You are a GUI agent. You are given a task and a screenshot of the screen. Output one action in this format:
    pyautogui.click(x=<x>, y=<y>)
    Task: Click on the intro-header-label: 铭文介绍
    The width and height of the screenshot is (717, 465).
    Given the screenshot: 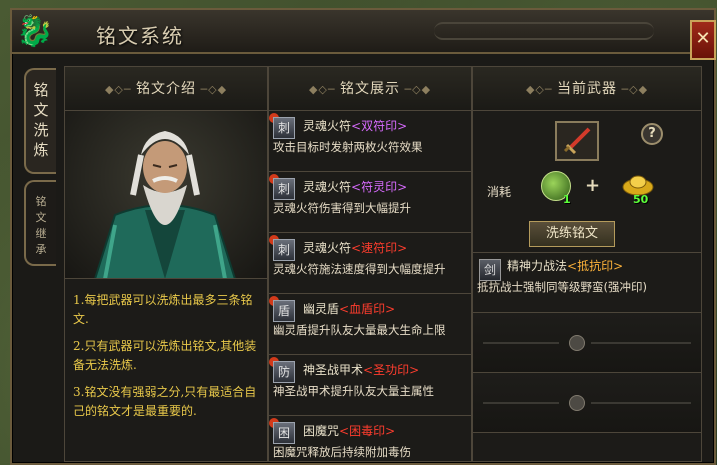 What is the action you would take?
    pyautogui.click(x=166, y=89)
    